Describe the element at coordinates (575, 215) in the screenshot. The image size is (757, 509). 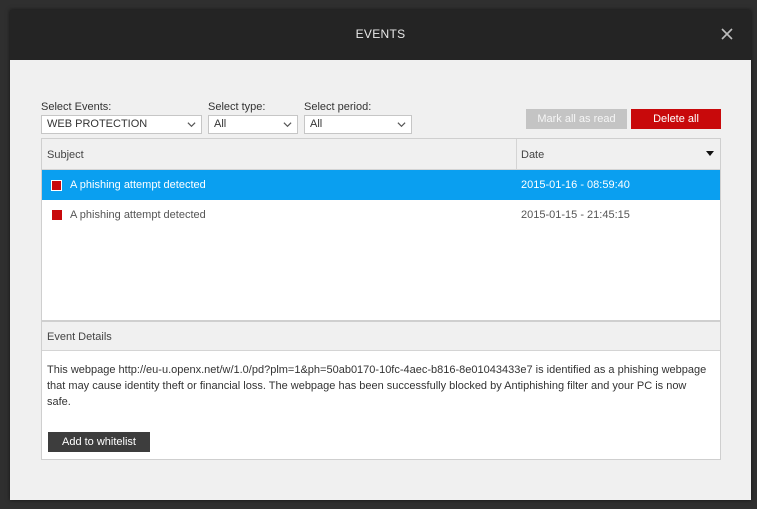
I see `row-date: 2015-01-15 - 21:45:15` at that location.